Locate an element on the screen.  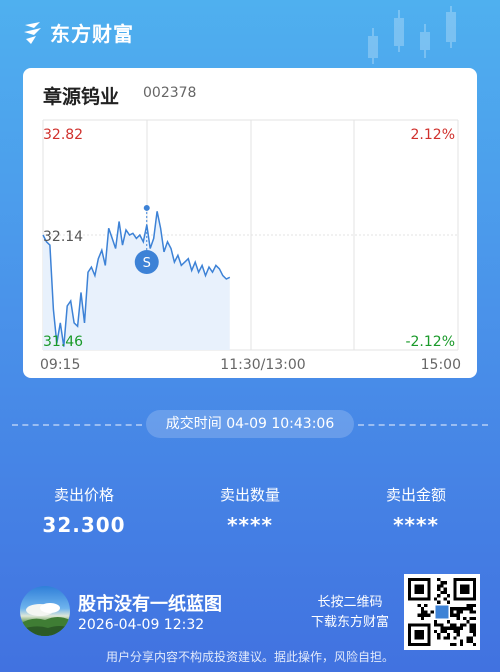
avatar-landscape-icon is located at coordinates (45, 619).